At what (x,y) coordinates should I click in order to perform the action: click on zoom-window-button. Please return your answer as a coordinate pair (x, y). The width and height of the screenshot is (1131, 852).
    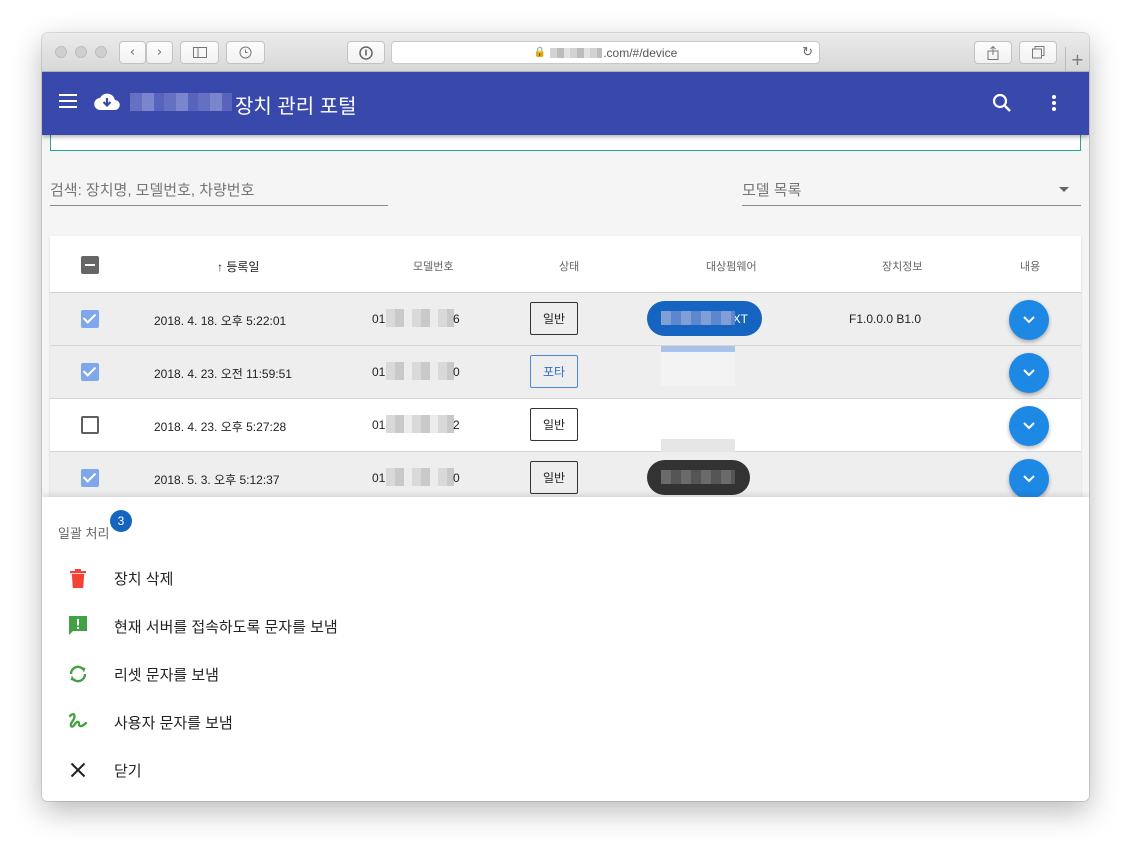
    Looking at the image, I should click on (101, 52).